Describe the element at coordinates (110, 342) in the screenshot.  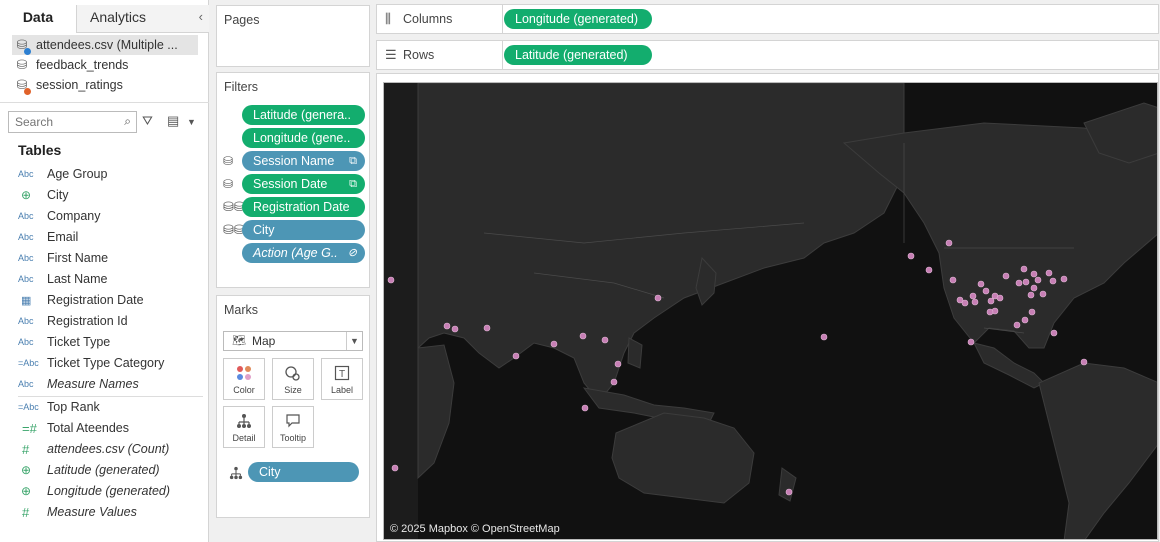
I see `field-item: Abc Ticket Type` at that location.